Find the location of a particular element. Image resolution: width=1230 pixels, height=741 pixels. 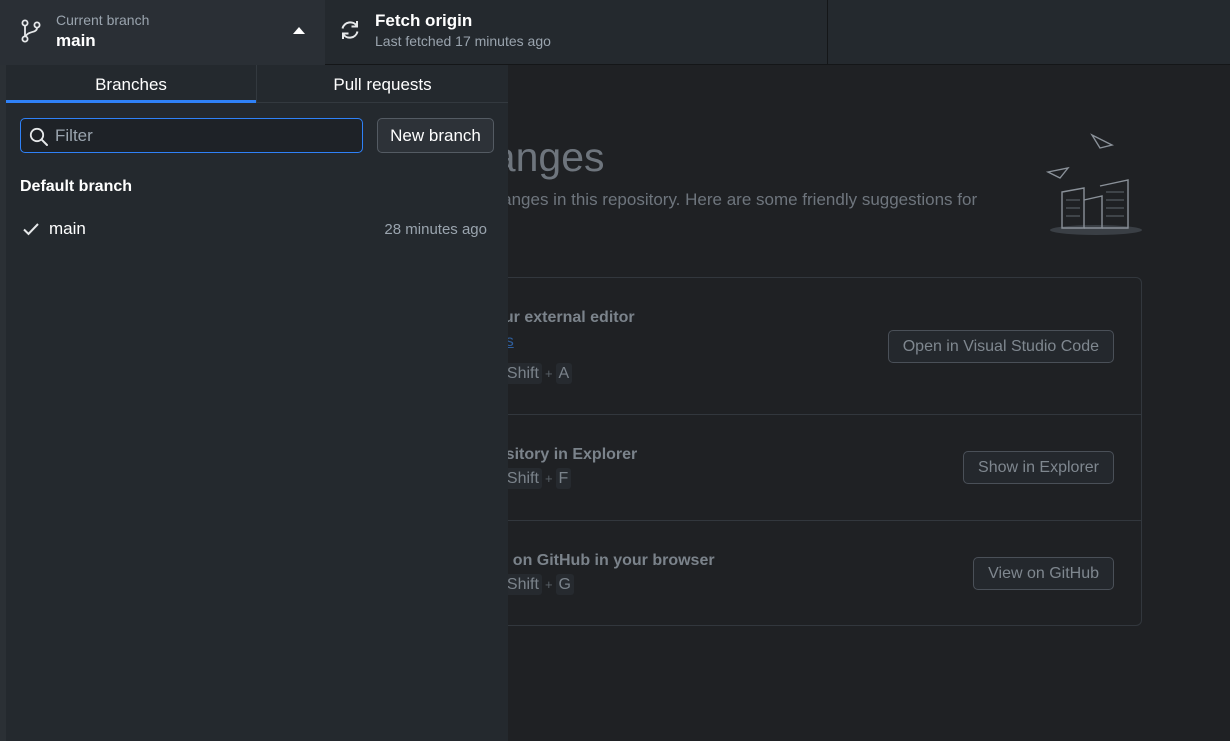

tab-pull-requests: Pull requests is located at coordinates (382, 84).